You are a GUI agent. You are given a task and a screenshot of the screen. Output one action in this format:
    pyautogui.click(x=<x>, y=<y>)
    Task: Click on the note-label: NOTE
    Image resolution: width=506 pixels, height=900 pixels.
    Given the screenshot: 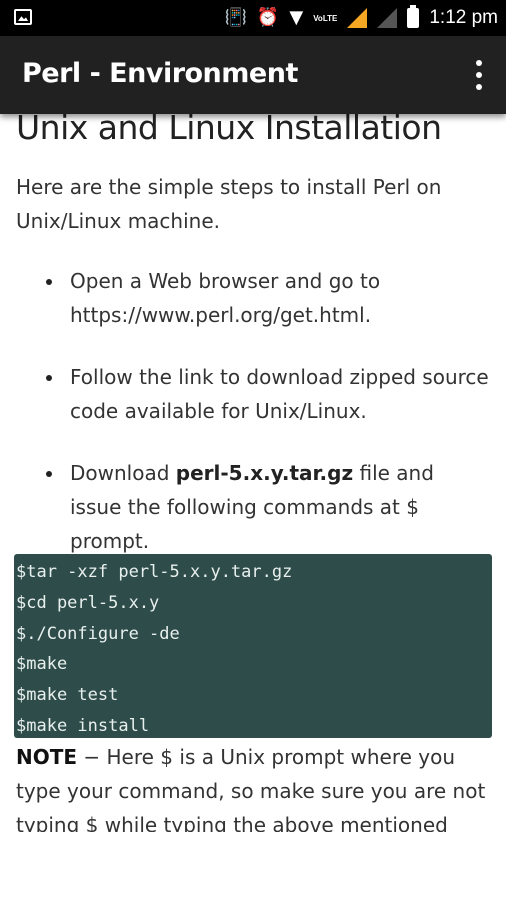 What is the action you would take?
    pyautogui.click(x=47, y=757)
    